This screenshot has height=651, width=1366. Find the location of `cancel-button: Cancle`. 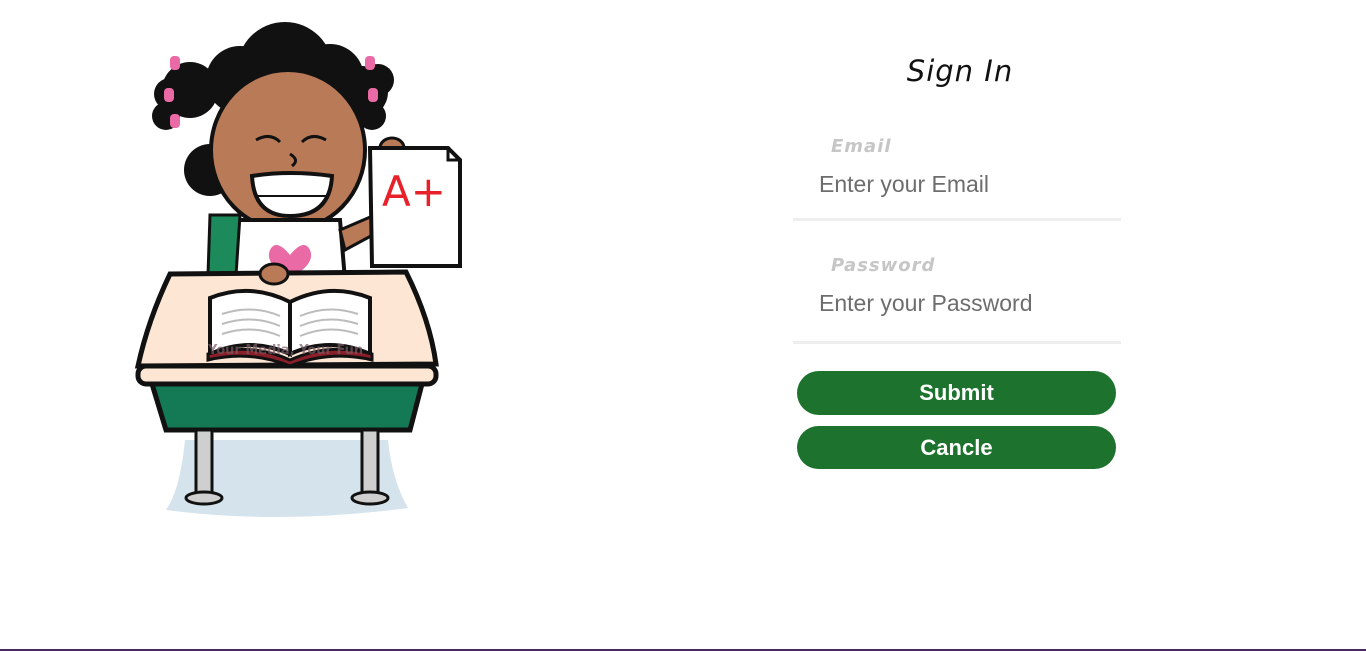

cancel-button: Cancle is located at coordinates (956, 447).